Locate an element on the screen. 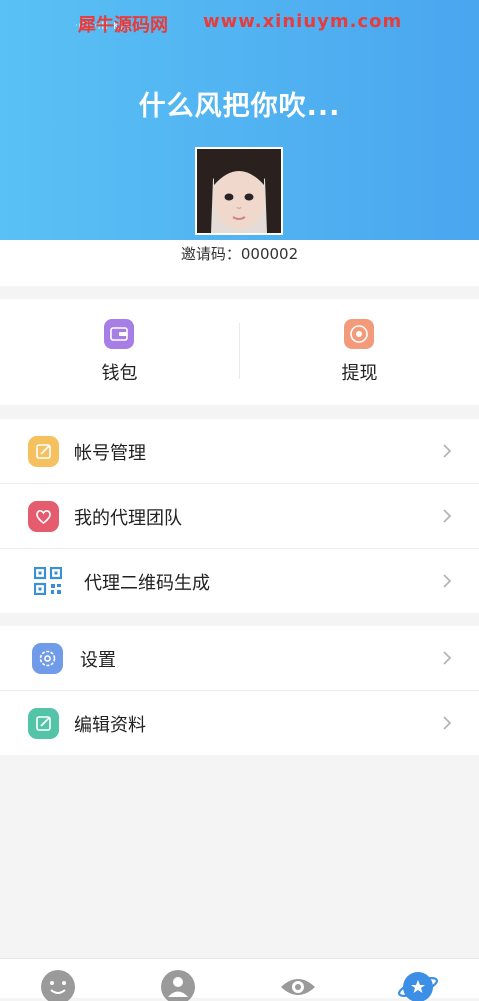 Image resolution: width=479 pixels, height=1001 pixels. watermark-brand: 犀牛源码网 is located at coordinates (123, 25).